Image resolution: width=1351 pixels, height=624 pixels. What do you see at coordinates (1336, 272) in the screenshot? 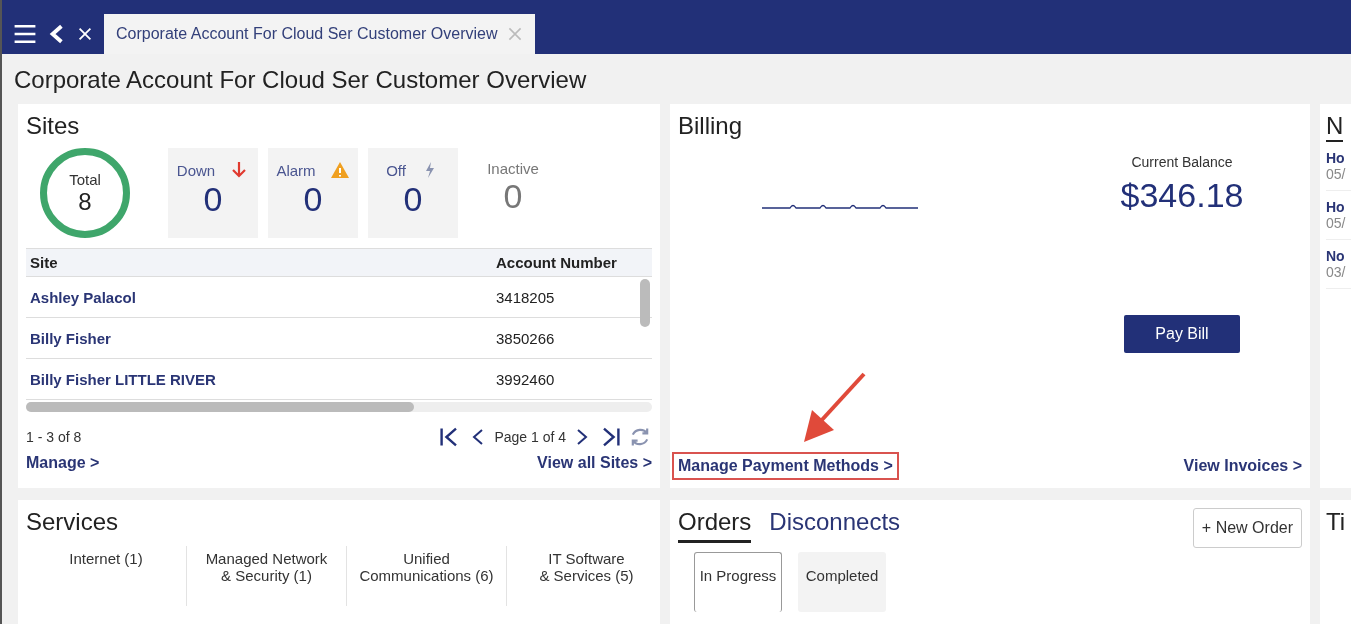
I see `item-date: 03/` at bounding box center [1336, 272].